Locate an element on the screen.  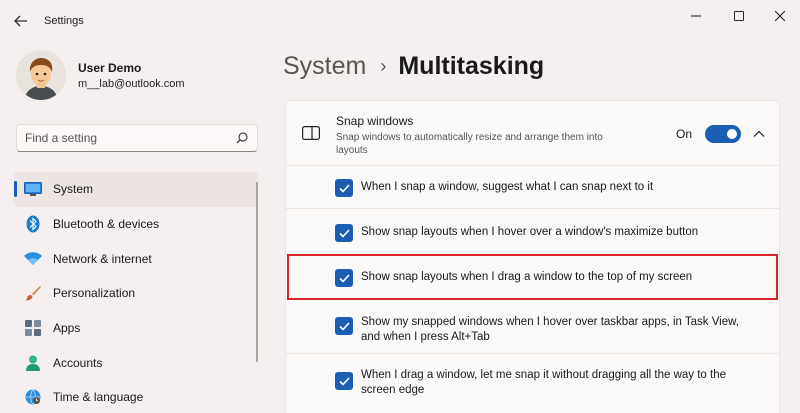
maximize-icon is located at coordinates (739, 16).